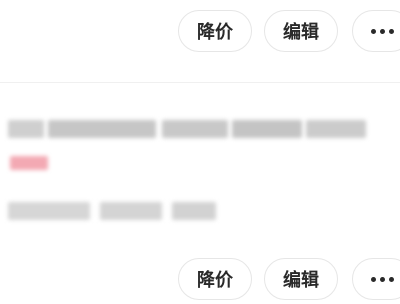 Image resolution: width=400 pixels, height=304 pixels. What do you see at coordinates (200, 82) in the screenshot?
I see `item-divider` at bounding box center [200, 82].